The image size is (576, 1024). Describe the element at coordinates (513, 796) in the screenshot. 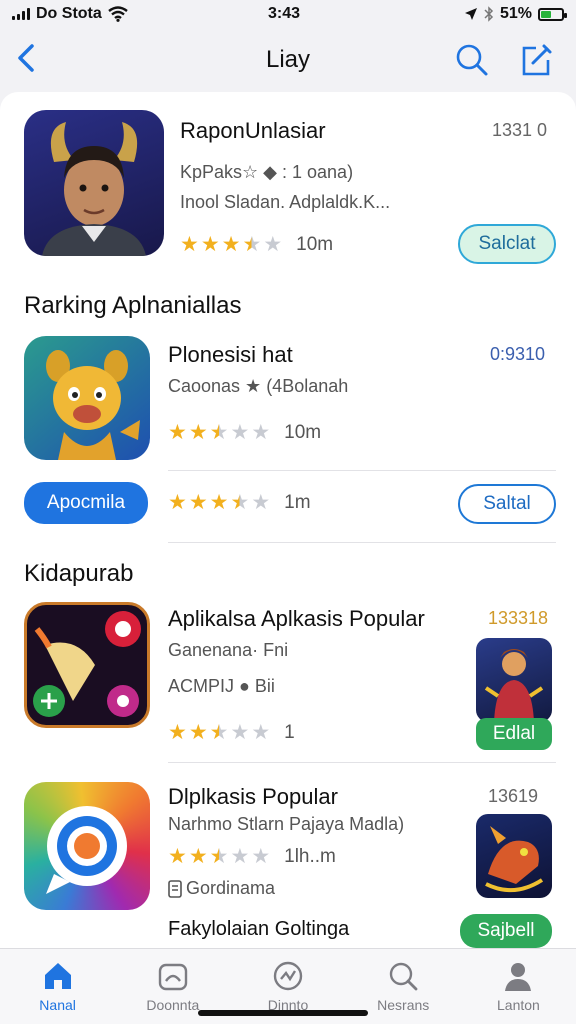

I see `popular-app-2-code: 13619` at that location.